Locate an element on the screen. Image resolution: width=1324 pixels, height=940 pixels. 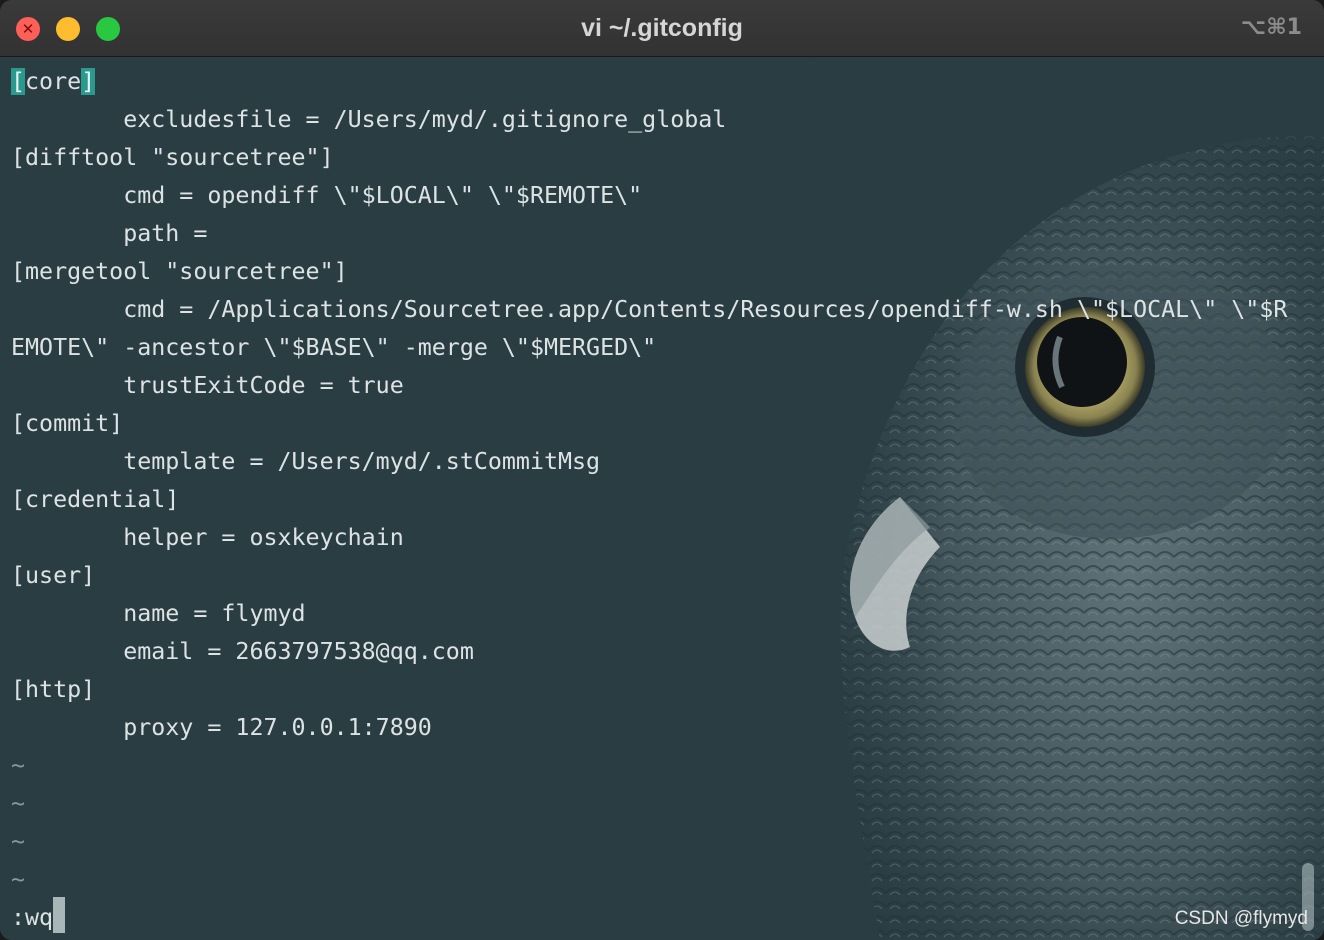
window-title: vi ~/.gitconfig is located at coordinates (662, 28).